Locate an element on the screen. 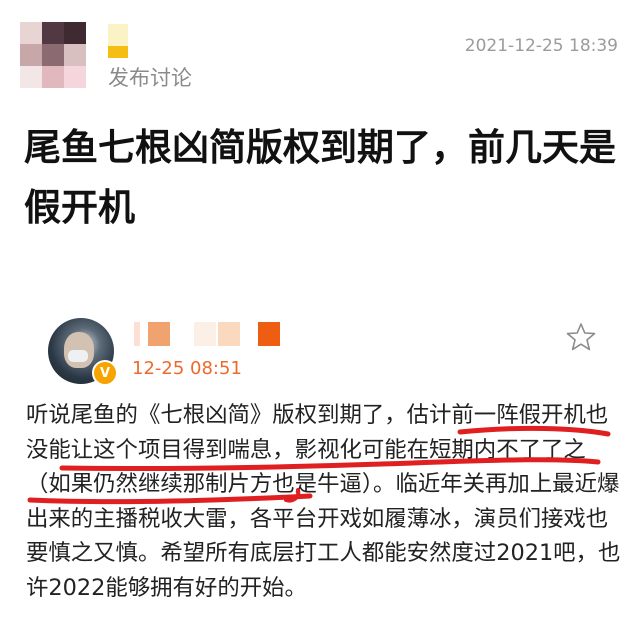  star-icon is located at coordinates (581, 337).